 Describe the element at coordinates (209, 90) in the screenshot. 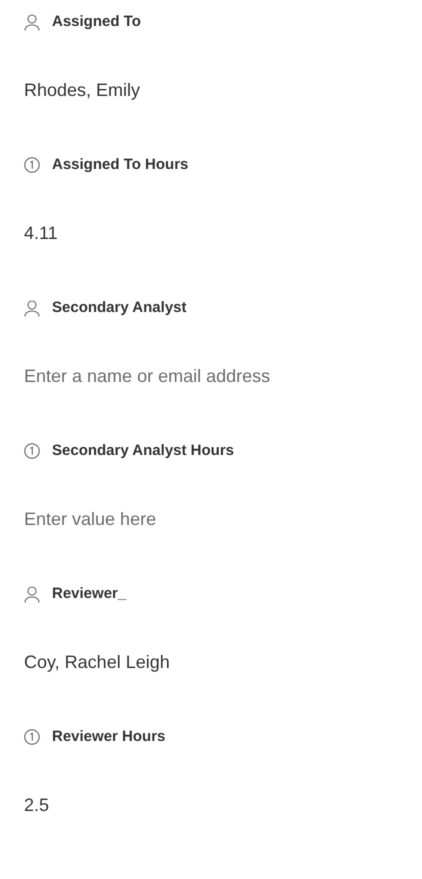

I see `value-field: Rhodes, Emily` at that location.